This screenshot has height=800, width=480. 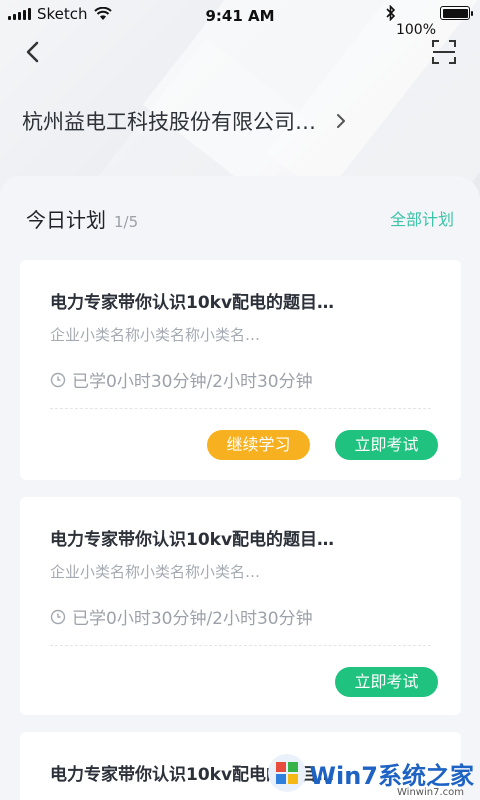 I want to click on watermark: Win7系统之家 Winwin7.com, so click(x=370, y=775).